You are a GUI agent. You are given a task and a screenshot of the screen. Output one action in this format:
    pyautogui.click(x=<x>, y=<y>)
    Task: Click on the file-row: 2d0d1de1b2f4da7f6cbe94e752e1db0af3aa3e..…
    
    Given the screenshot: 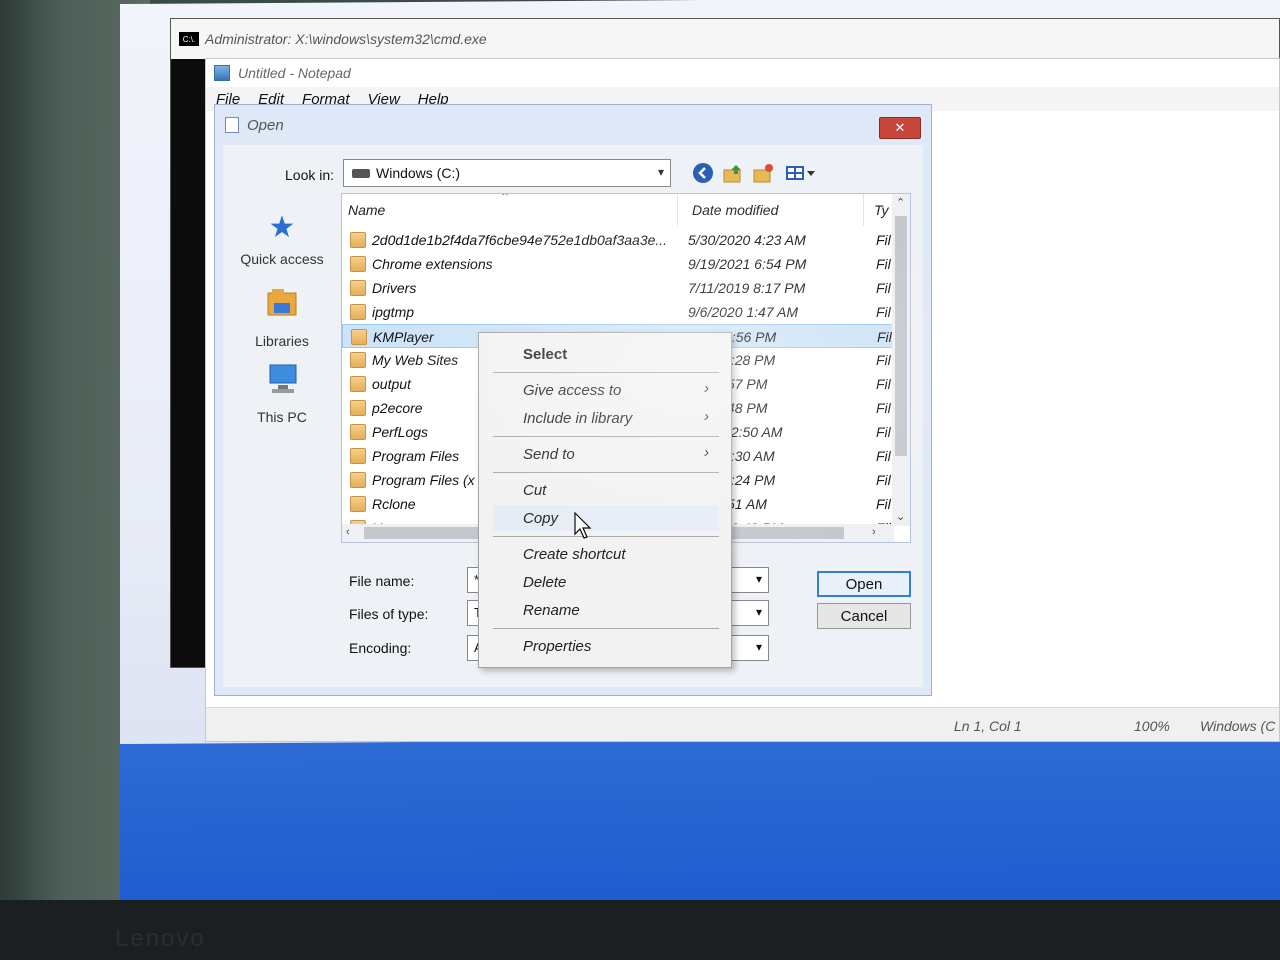 What is the action you would take?
    pyautogui.click(x=618, y=240)
    